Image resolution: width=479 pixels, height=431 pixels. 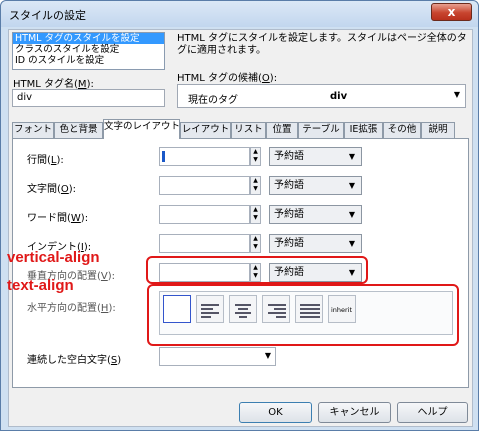 I want to click on style-target-list: HTML タグのスタイルを設定 クラスのスタイルを設定 ID のスタイルを設定, so click(x=88, y=51).